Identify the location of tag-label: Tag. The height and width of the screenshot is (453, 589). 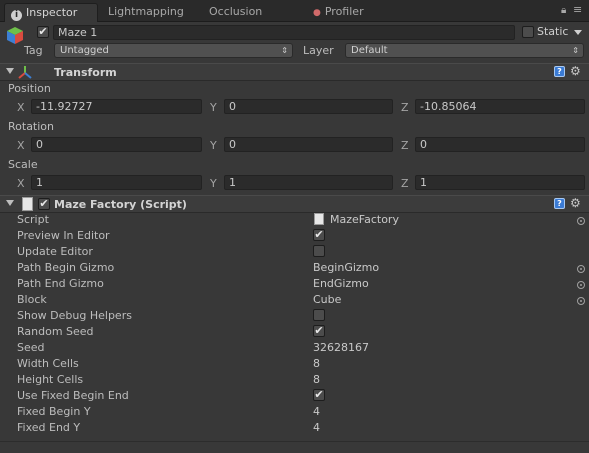
(33, 50).